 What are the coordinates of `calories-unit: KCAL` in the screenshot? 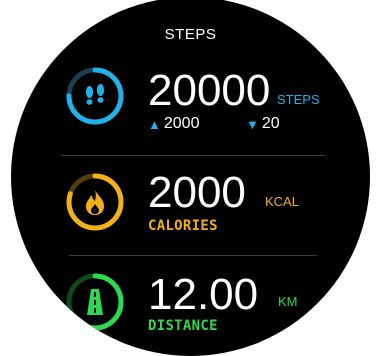 It's located at (282, 201).